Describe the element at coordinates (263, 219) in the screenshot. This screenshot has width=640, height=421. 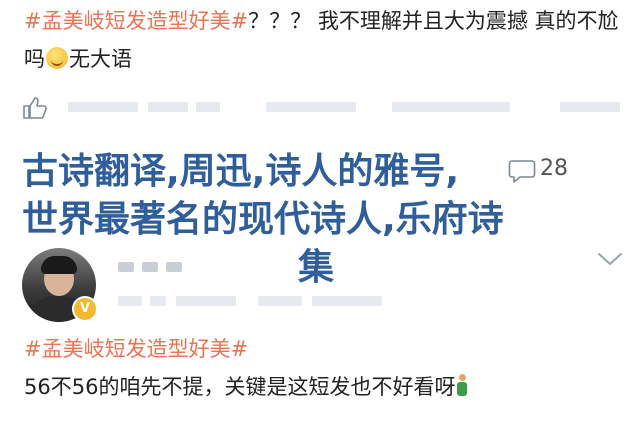
I see `overlay-title-line2: 世界最著名的现代诗人,乐府诗` at that location.